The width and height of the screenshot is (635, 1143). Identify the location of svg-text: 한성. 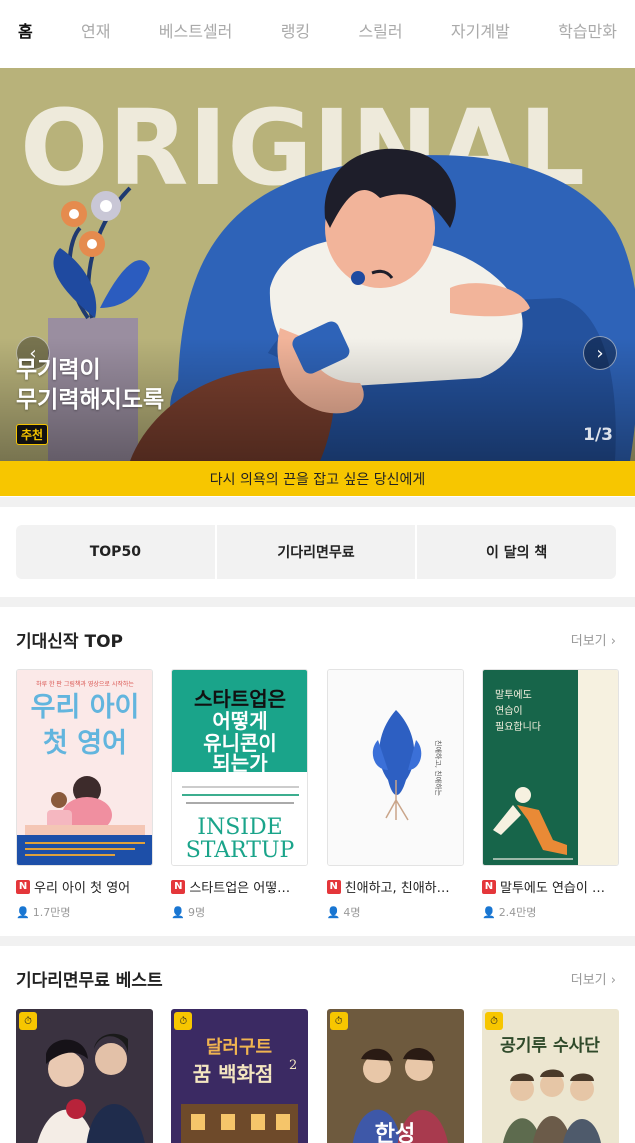
(394, 1132).